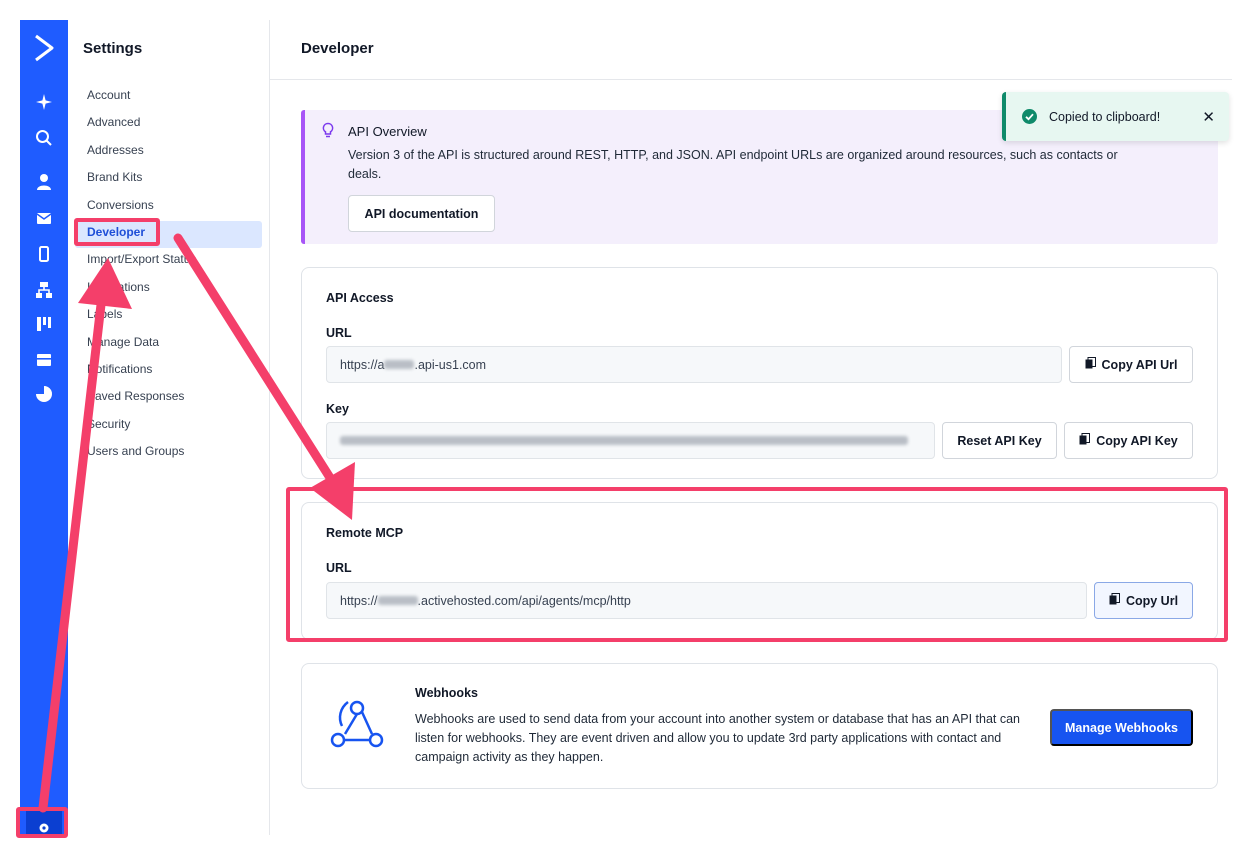 This screenshot has height=855, width=1252. Describe the element at coordinates (168, 344) in the screenshot. I see `sidebar-item-manage-data: Manage Data` at that location.